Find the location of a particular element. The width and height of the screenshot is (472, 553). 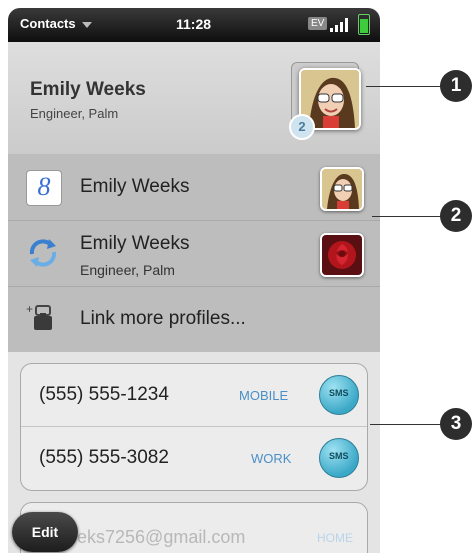

status-bar: Contacts 11:28 EV is located at coordinates (194, 25).